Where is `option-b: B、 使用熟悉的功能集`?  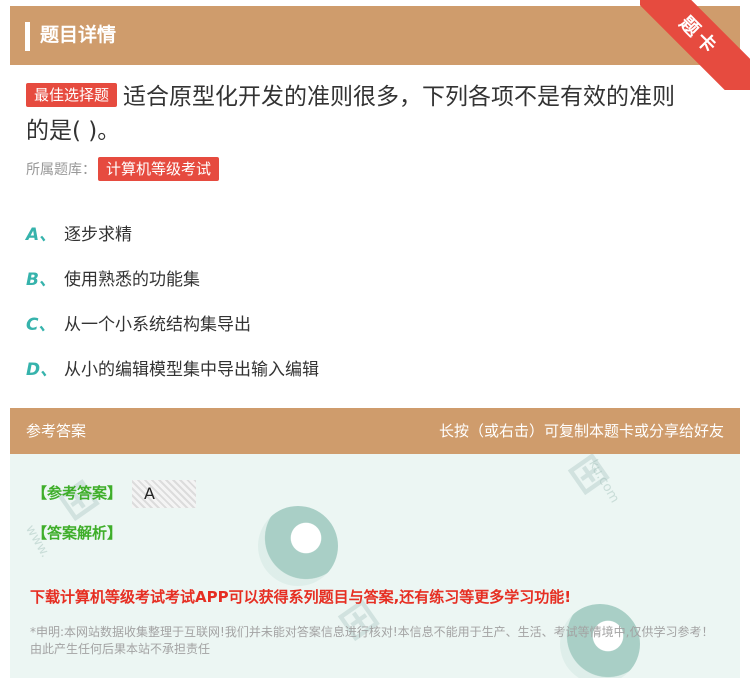 option-b: B、 使用熟悉的功能集 is located at coordinates (172, 277).